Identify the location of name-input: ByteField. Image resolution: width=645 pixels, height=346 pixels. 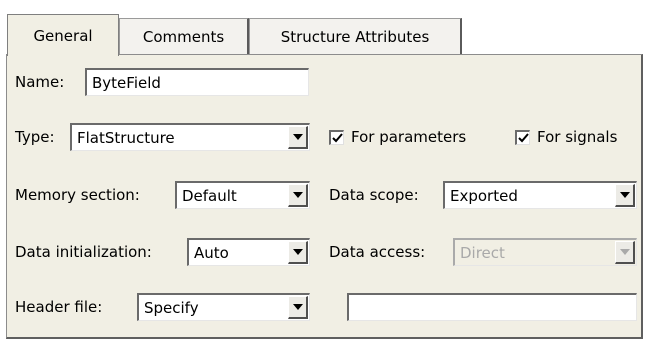
(197, 82).